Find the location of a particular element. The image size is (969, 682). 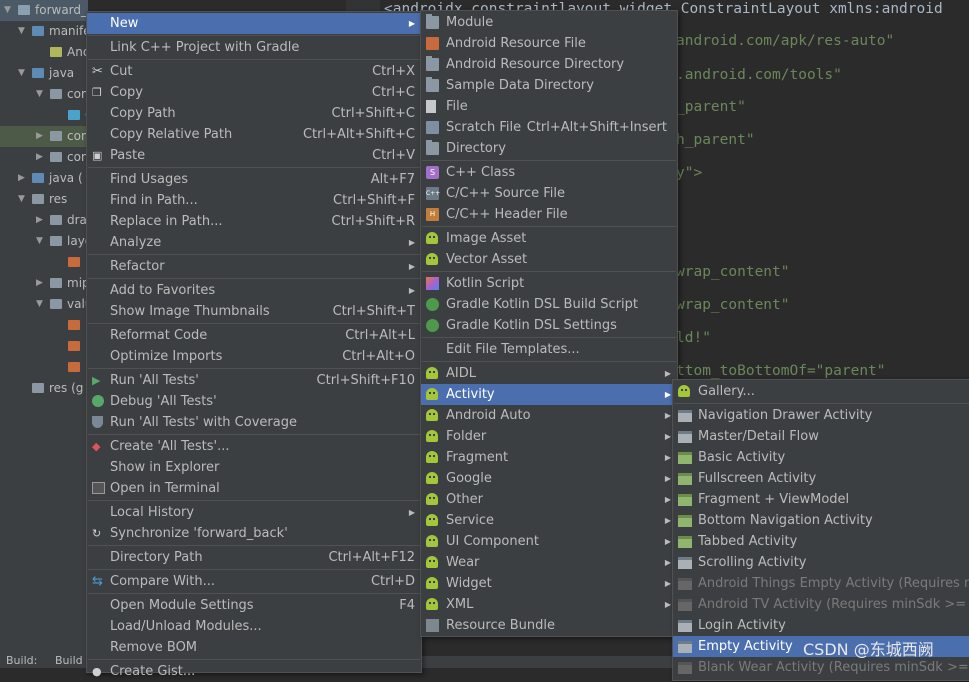

menu-item-add-to-favorites: Add to Favorites ▶ is located at coordinates (254, 290).